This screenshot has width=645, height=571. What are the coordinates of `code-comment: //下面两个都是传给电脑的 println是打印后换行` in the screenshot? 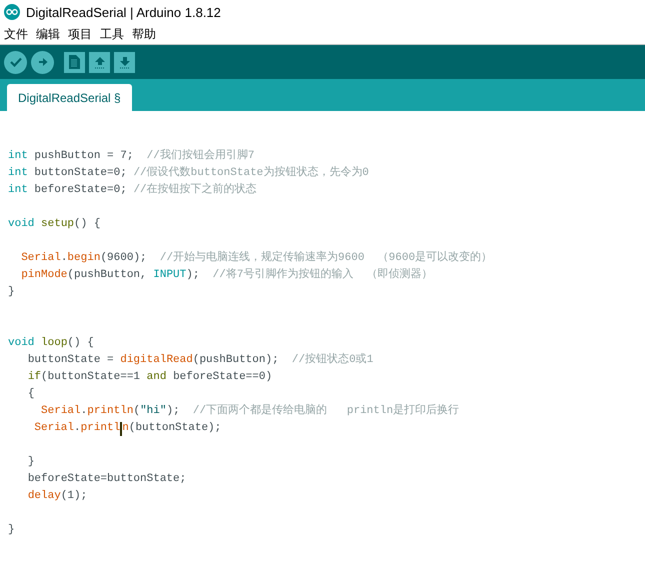 It's located at (326, 411).